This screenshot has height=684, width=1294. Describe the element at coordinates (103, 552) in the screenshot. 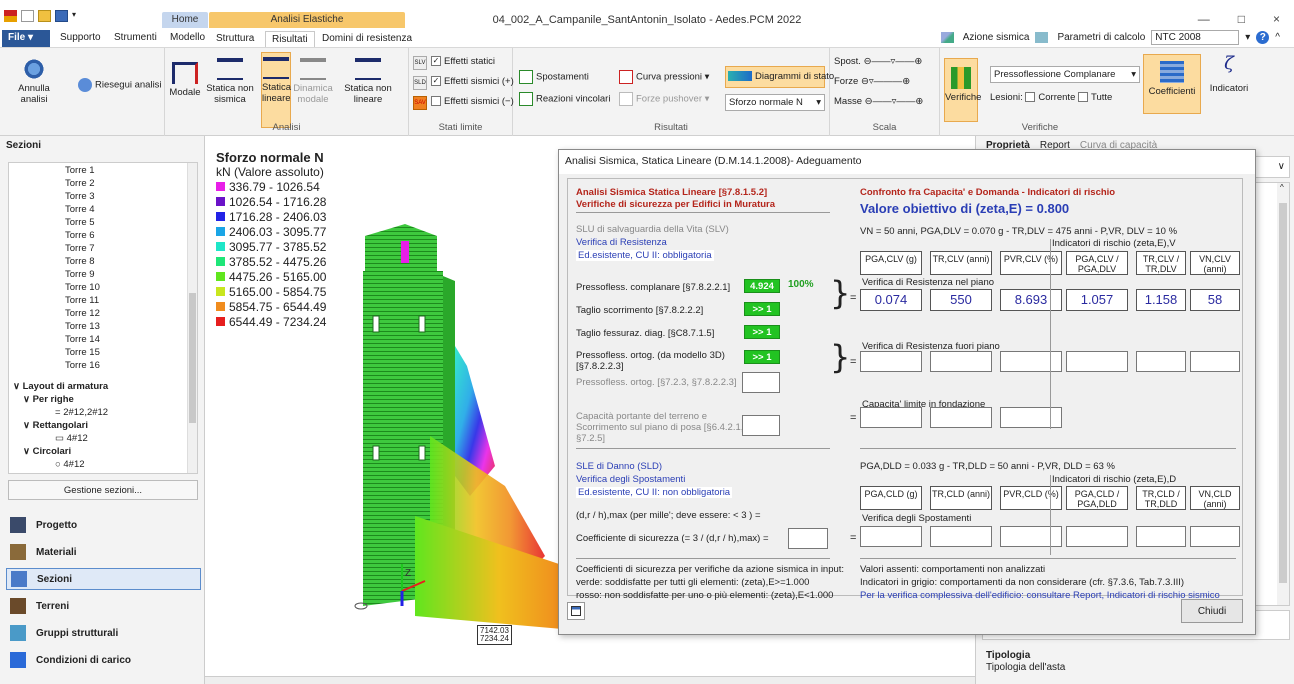

I see `nav-materiali: Materiali` at that location.